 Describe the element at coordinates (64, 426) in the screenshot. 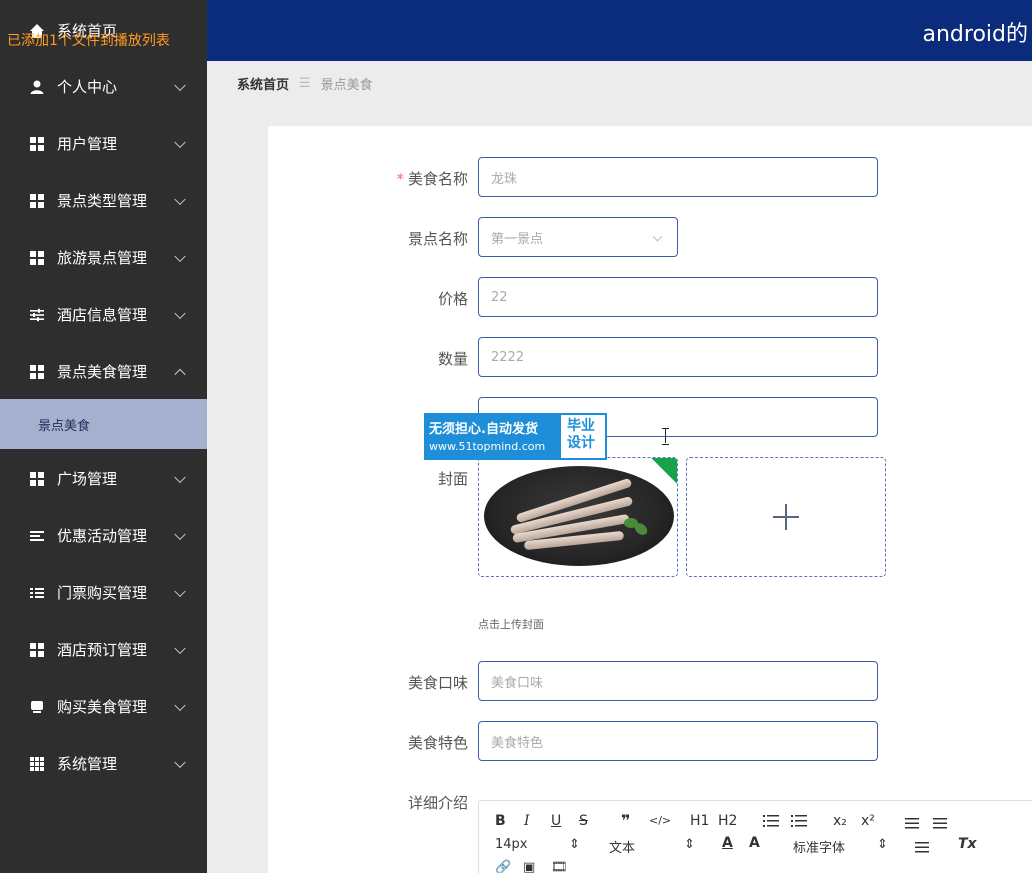

I see `sidebar-subitem-label: 景点美食` at that location.